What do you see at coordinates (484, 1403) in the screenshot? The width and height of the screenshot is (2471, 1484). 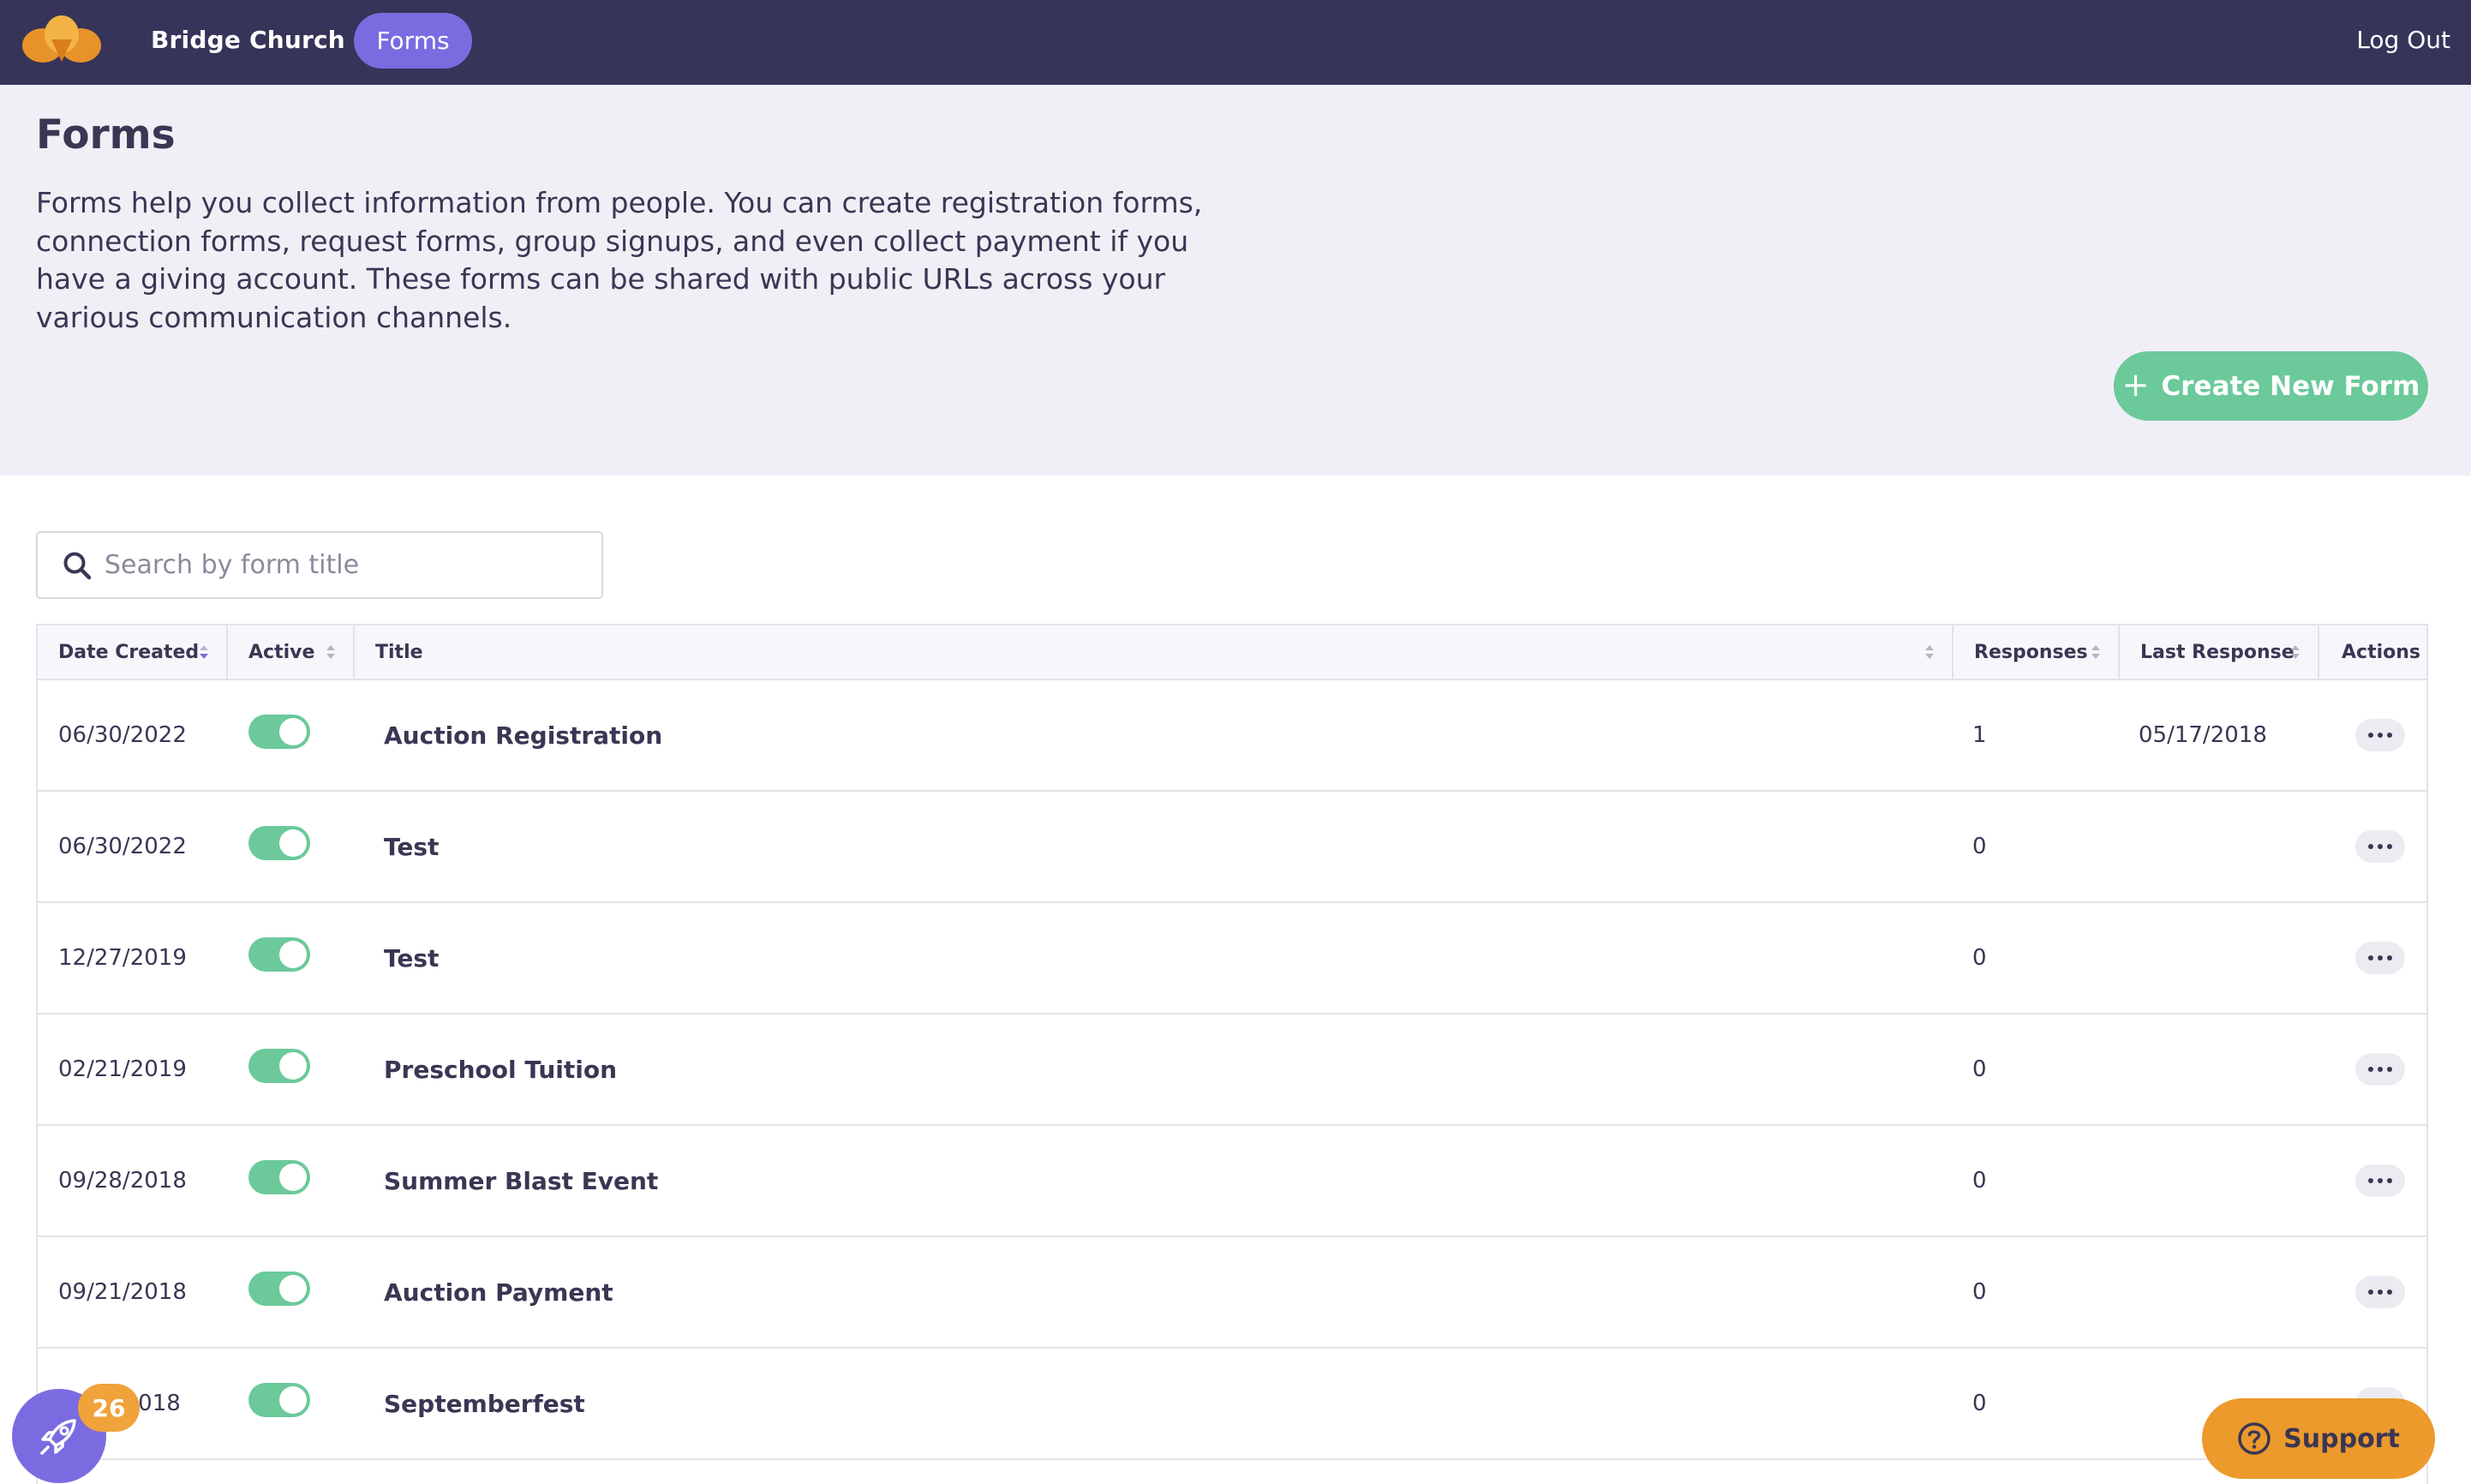 I see `form-title-link: Septemberfest` at bounding box center [484, 1403].